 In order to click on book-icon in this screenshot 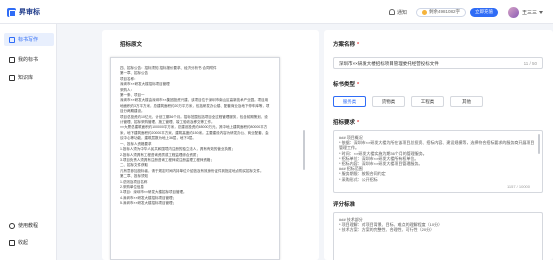, I will do `click(12, 77)`.